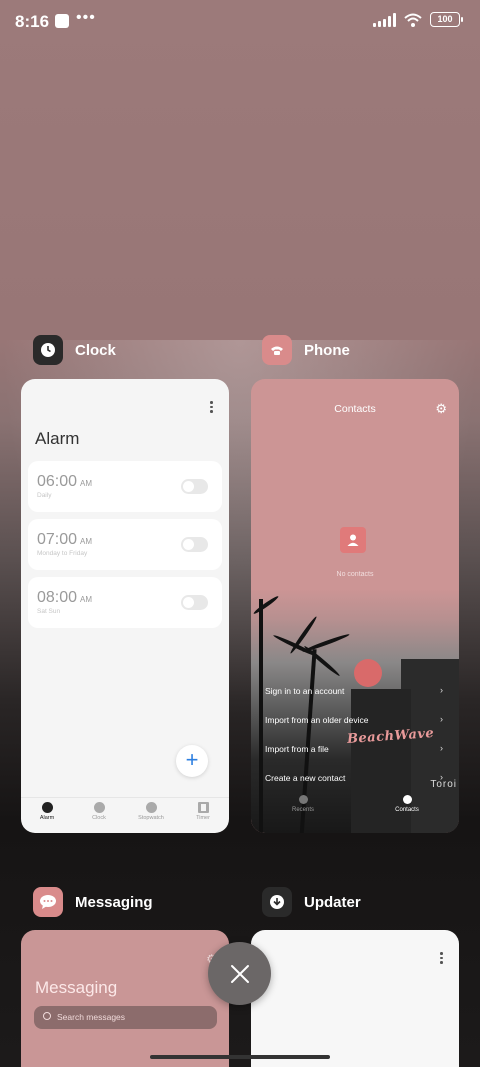 The height and width of the screenshot is (1067, 480). I want to click on app-header-phone: Phone, so click(306, 350).